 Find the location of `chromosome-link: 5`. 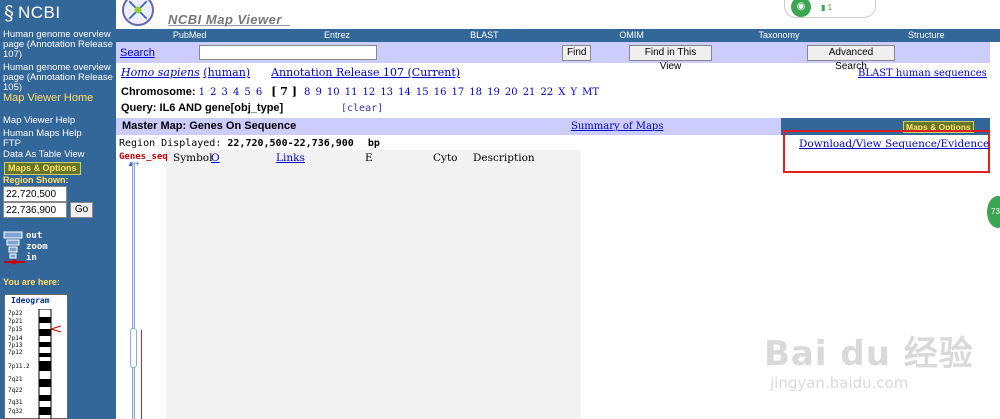

chromosome-link: 5 is located at coordinates (247, 92).